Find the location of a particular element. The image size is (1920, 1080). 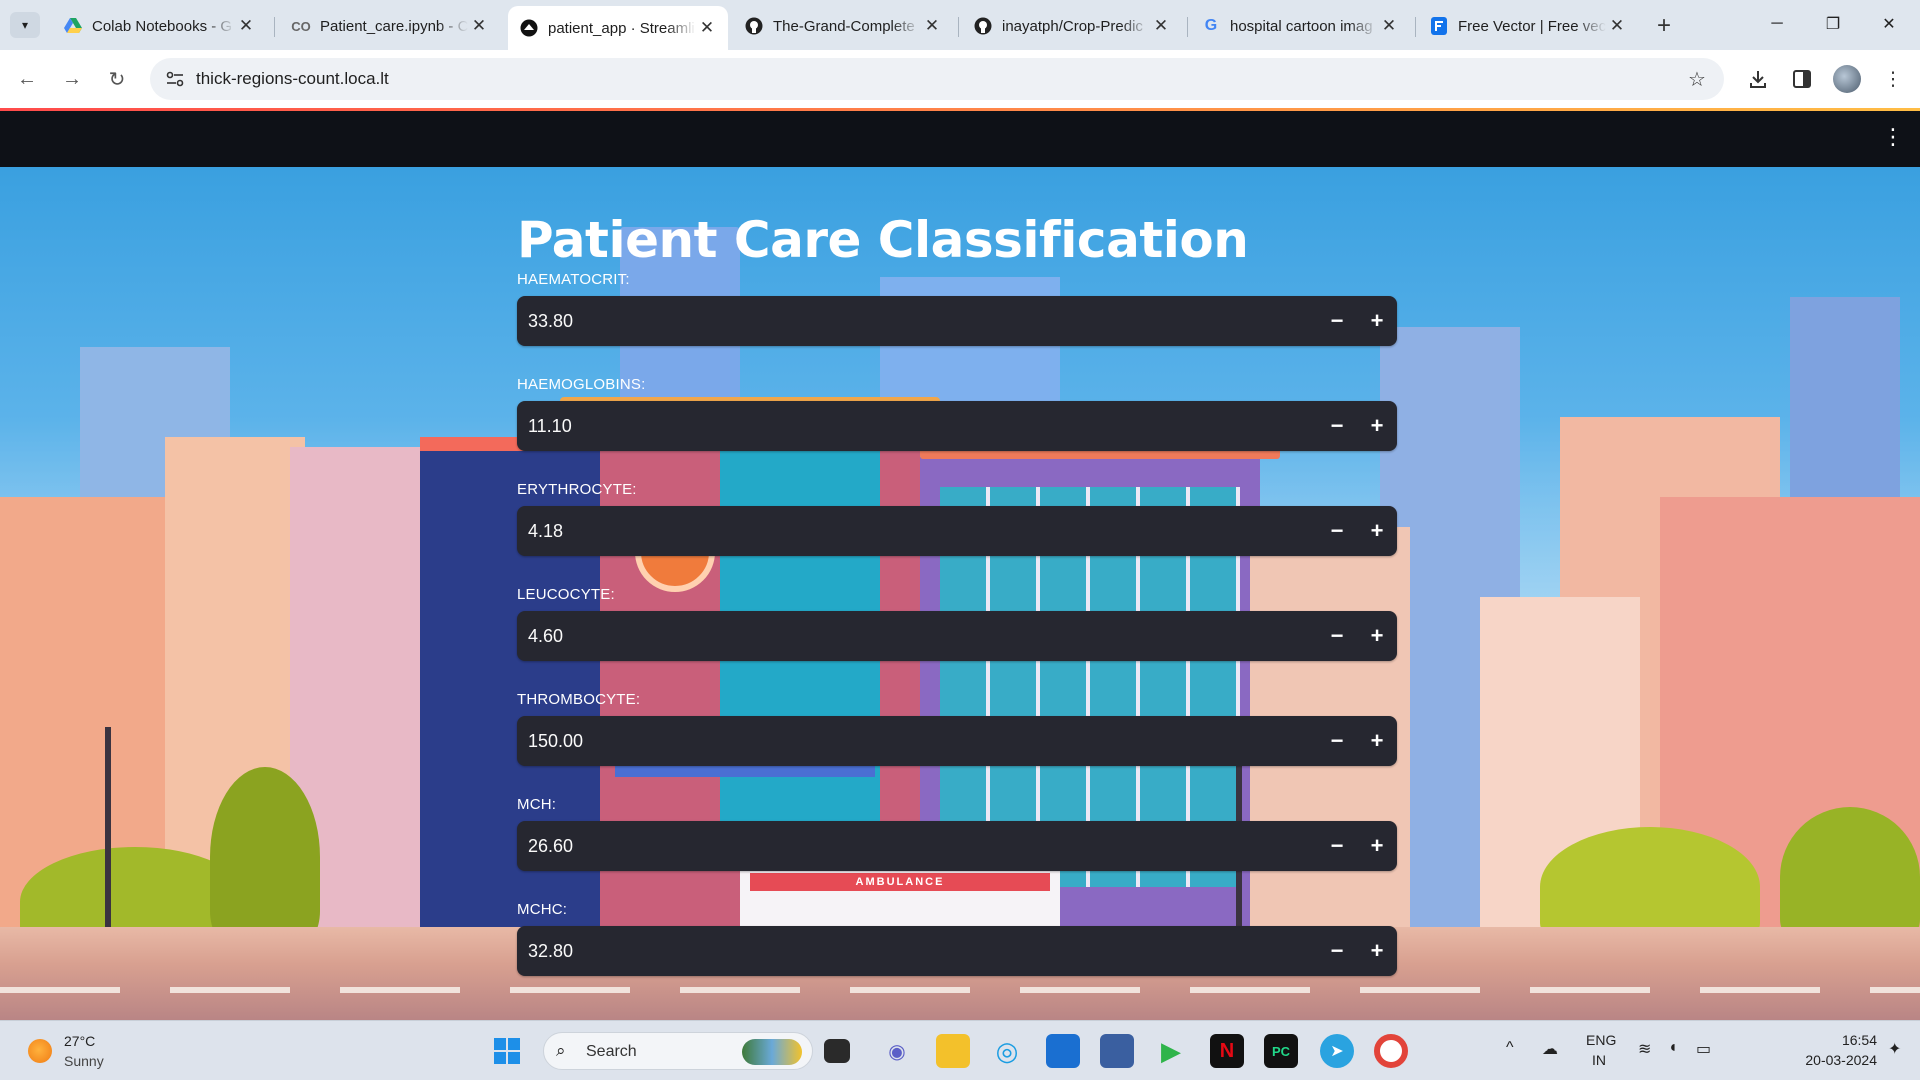

wifi-icon: ≋ is located at coordinates (1644, 1049).